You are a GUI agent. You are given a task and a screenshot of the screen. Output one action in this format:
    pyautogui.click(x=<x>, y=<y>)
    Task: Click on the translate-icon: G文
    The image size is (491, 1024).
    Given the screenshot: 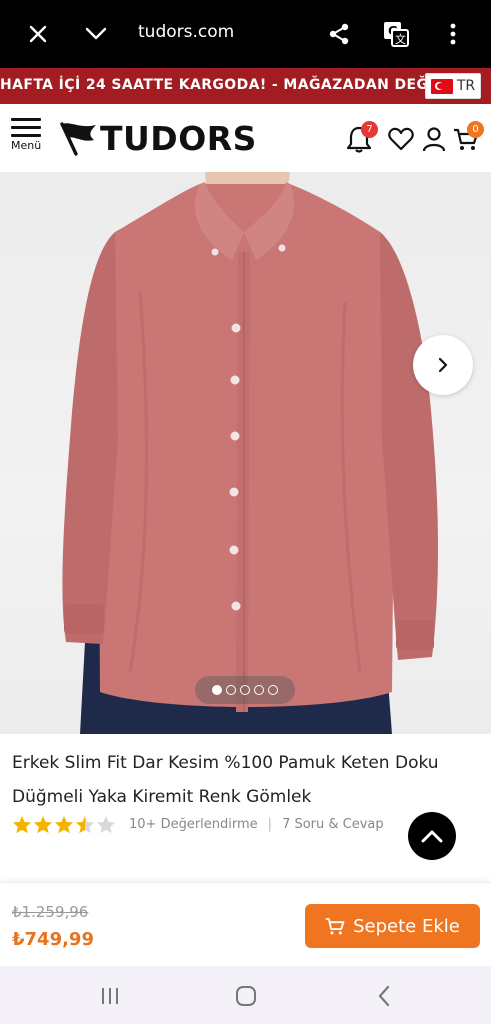 What is the action you would take?
    pyautogui.click(x=396, y=34)
    